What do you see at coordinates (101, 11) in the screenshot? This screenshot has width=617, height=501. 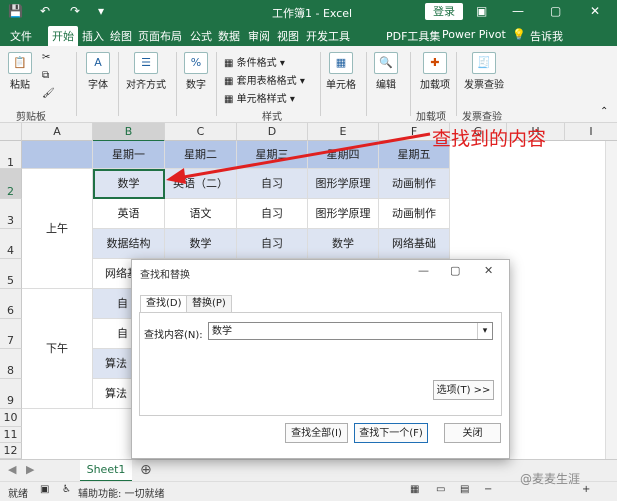 I see `customize-quick-access-icon: ▾` at bounding box center [101, 11].